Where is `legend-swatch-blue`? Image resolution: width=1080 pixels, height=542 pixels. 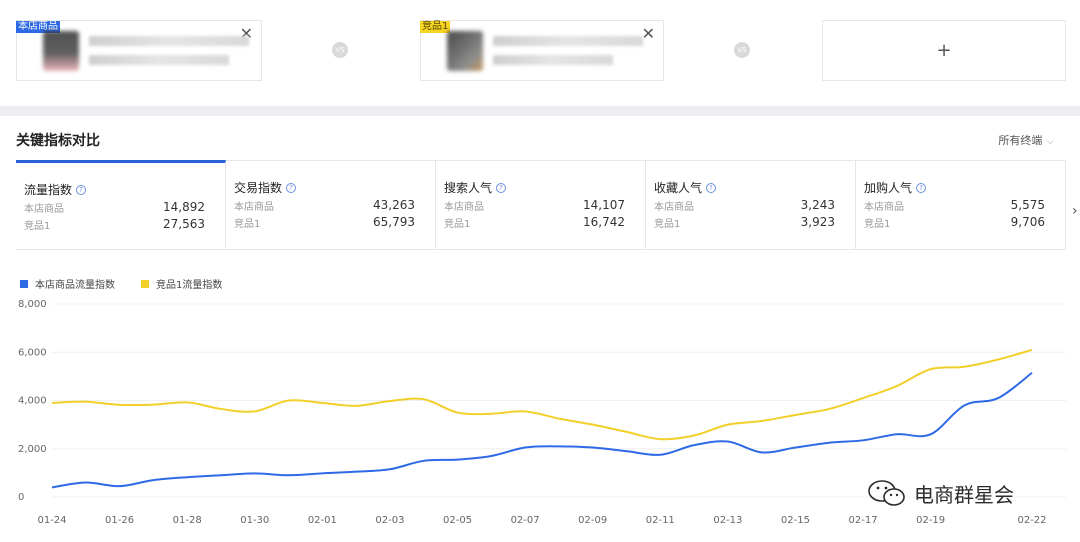
legend-swatch-blue is located at coordinates (24, 283).